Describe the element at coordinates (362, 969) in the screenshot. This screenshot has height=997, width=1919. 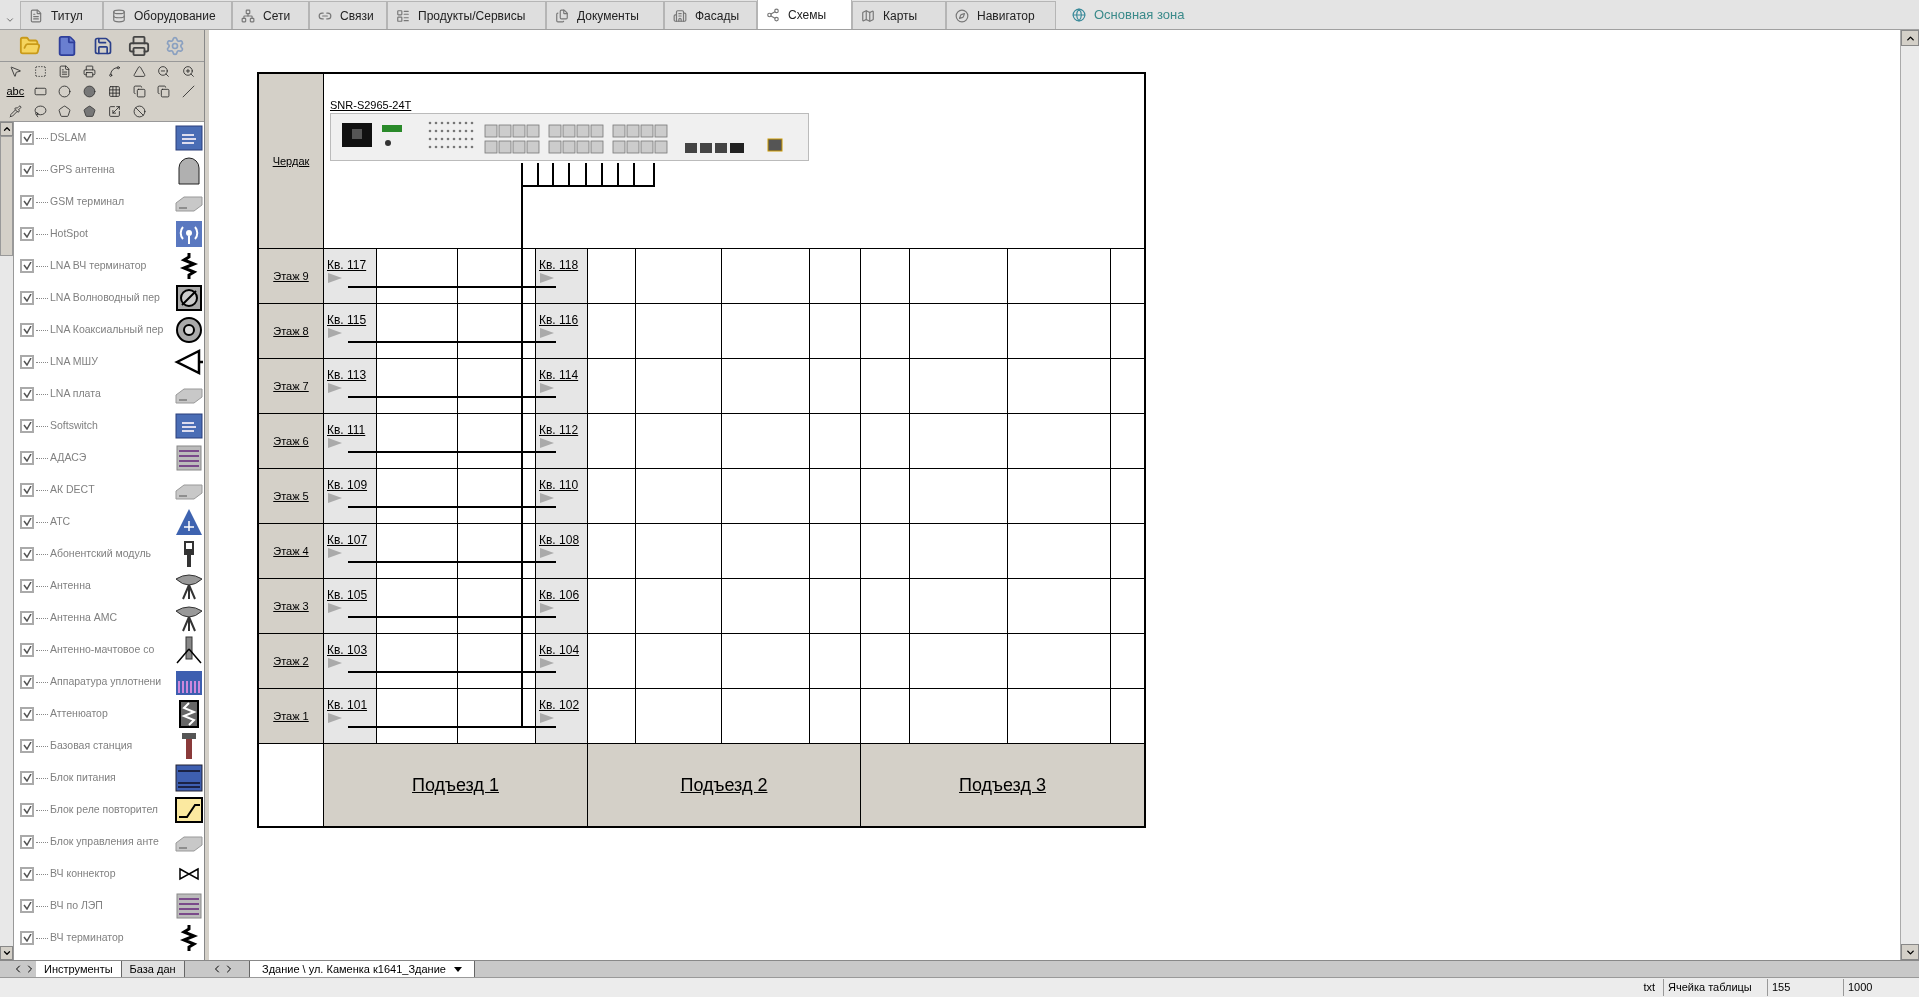
I see `document-tab: Здание \ ул. Каменка к1641_Здание` at that location.